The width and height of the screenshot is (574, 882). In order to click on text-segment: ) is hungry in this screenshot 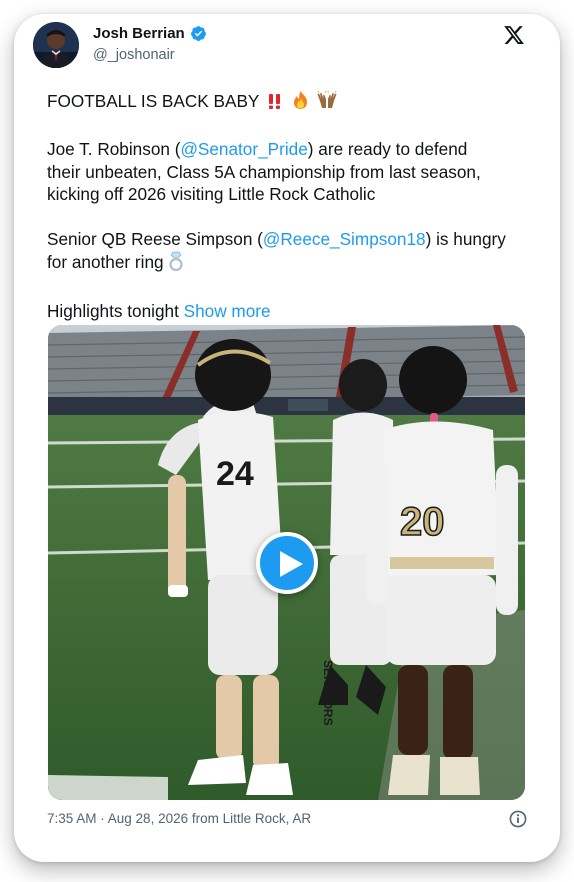, I will do `click(465, 239)`.